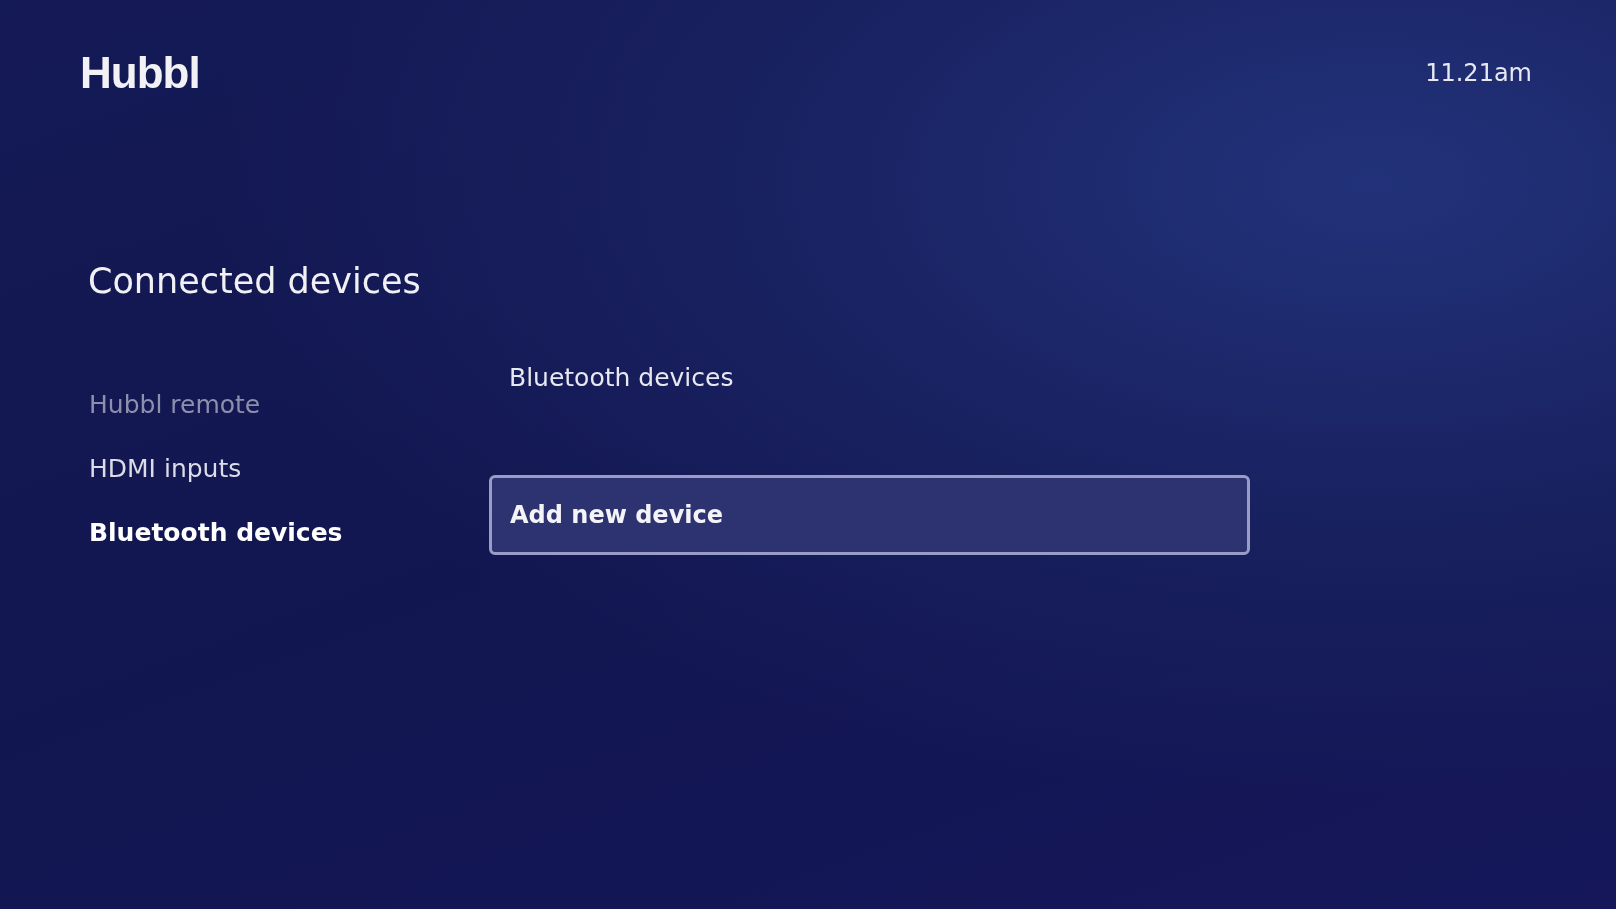  I want to click on logo: Hubbl, so click(140, 73).